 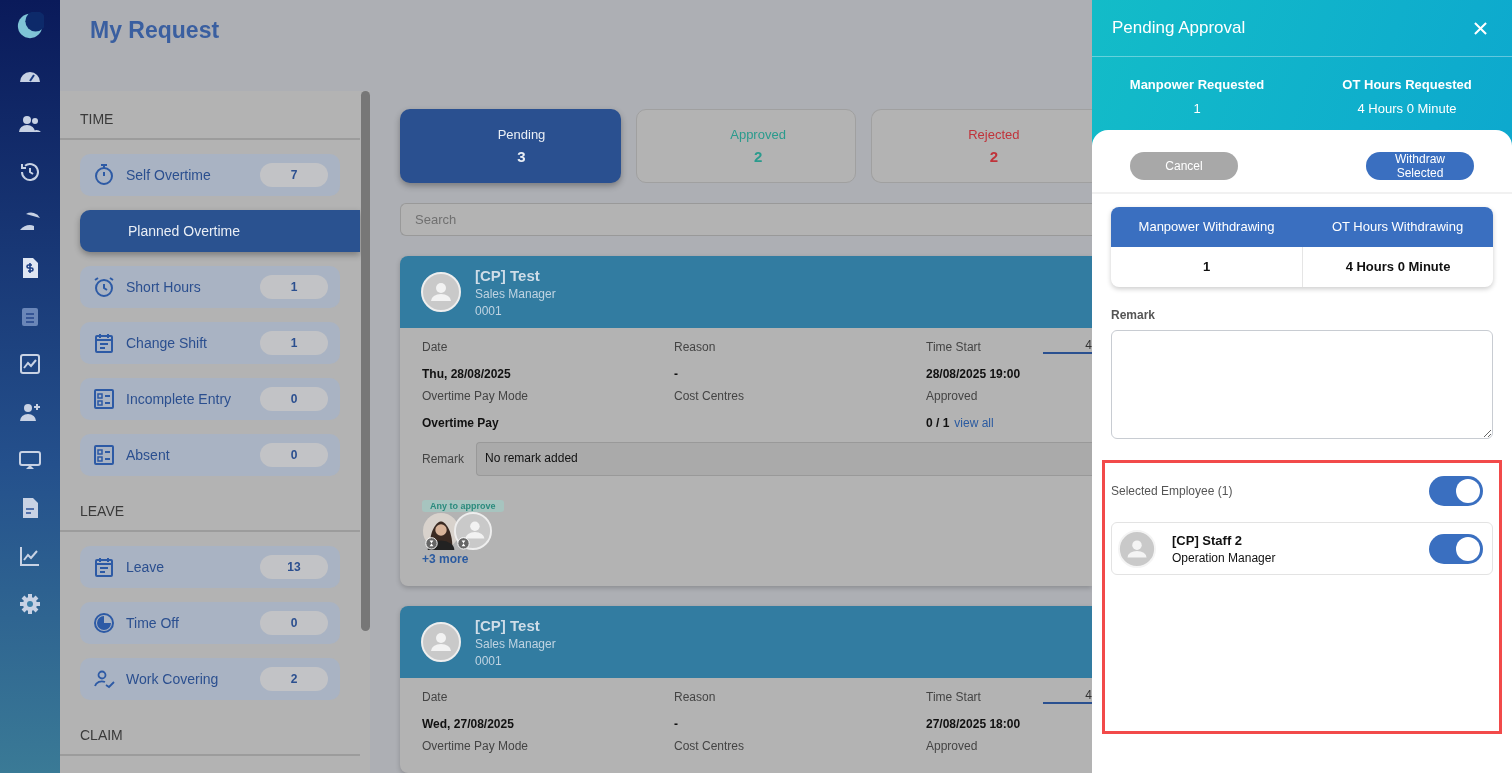 What do you see at coordinates (973, 724) in the screenshot?
I see `field-value: 27/08/2025 18:00` at bounding box center [973, 724].